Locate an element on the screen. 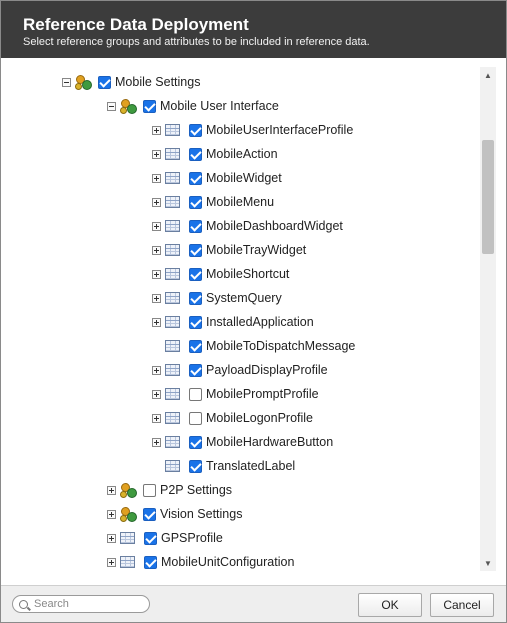 This screenshot has height=623, width=507. tree-node: MobileAction is located at coordinates (215, 154).